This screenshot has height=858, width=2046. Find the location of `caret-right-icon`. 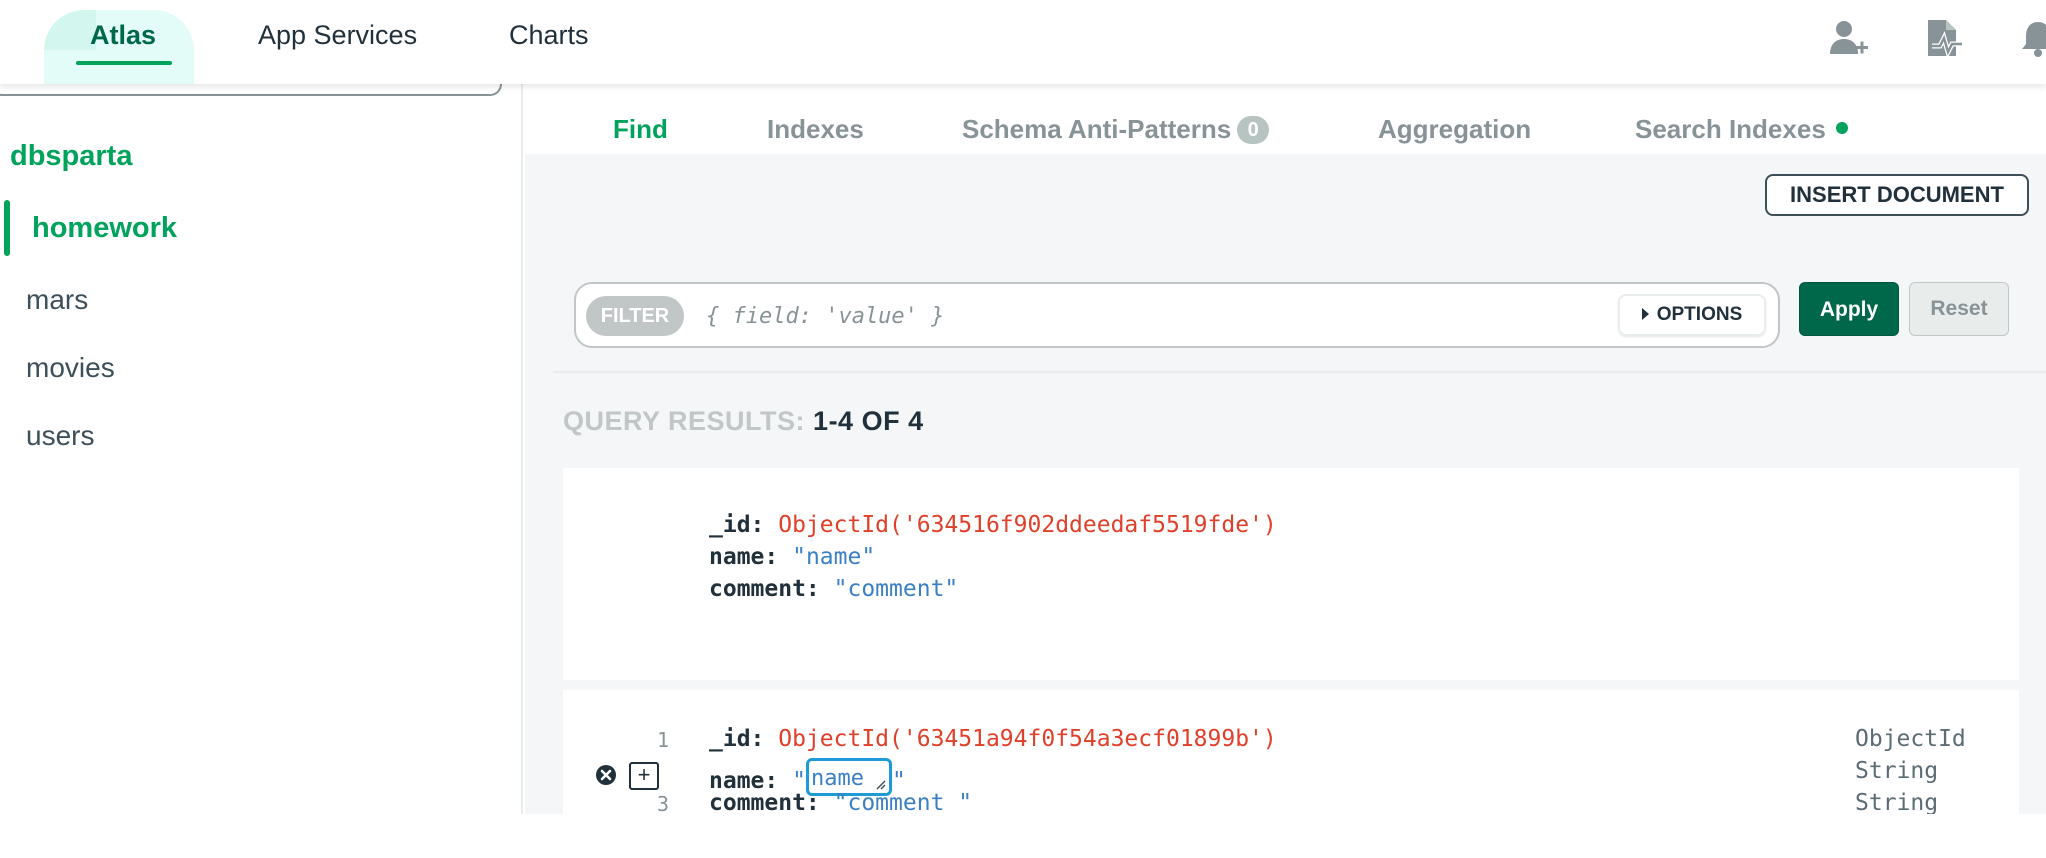

caret-right-icon is located at coordinates (1645, 314).